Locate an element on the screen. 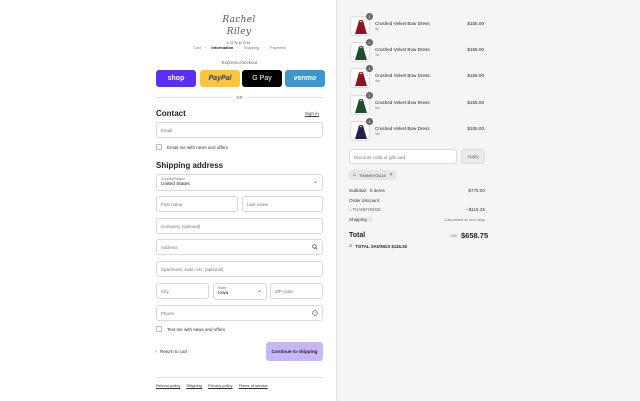 The width and height of the screenshot is (640, 401). text-news-checkbox is located at coordinates (159, 329).